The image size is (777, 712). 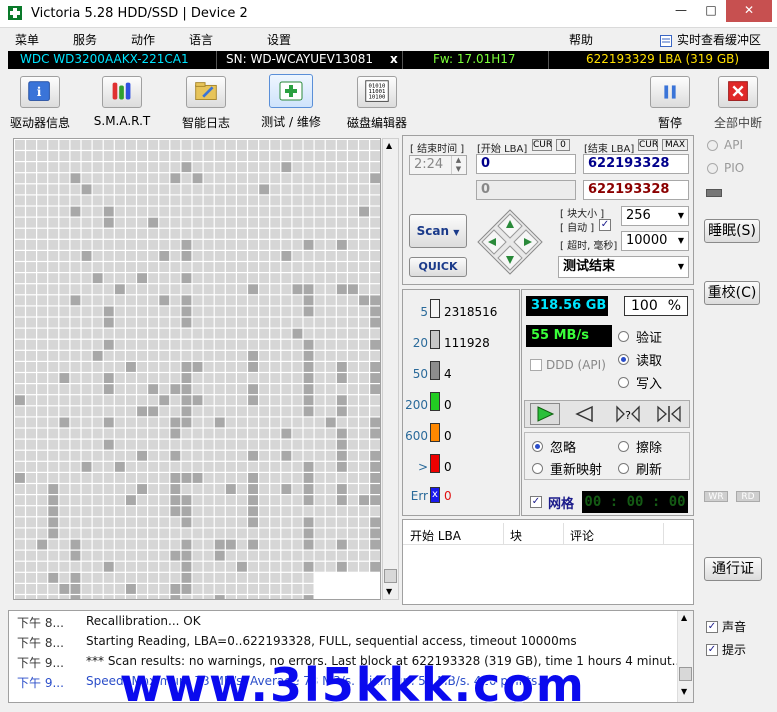 I want to click on minimize-button: —, so click(x=681, y=11).